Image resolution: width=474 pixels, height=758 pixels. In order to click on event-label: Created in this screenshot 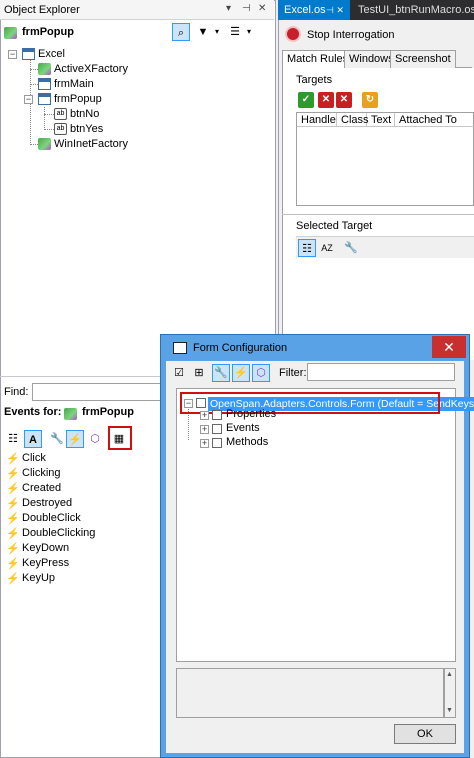, I will do `click(42, 488)`.